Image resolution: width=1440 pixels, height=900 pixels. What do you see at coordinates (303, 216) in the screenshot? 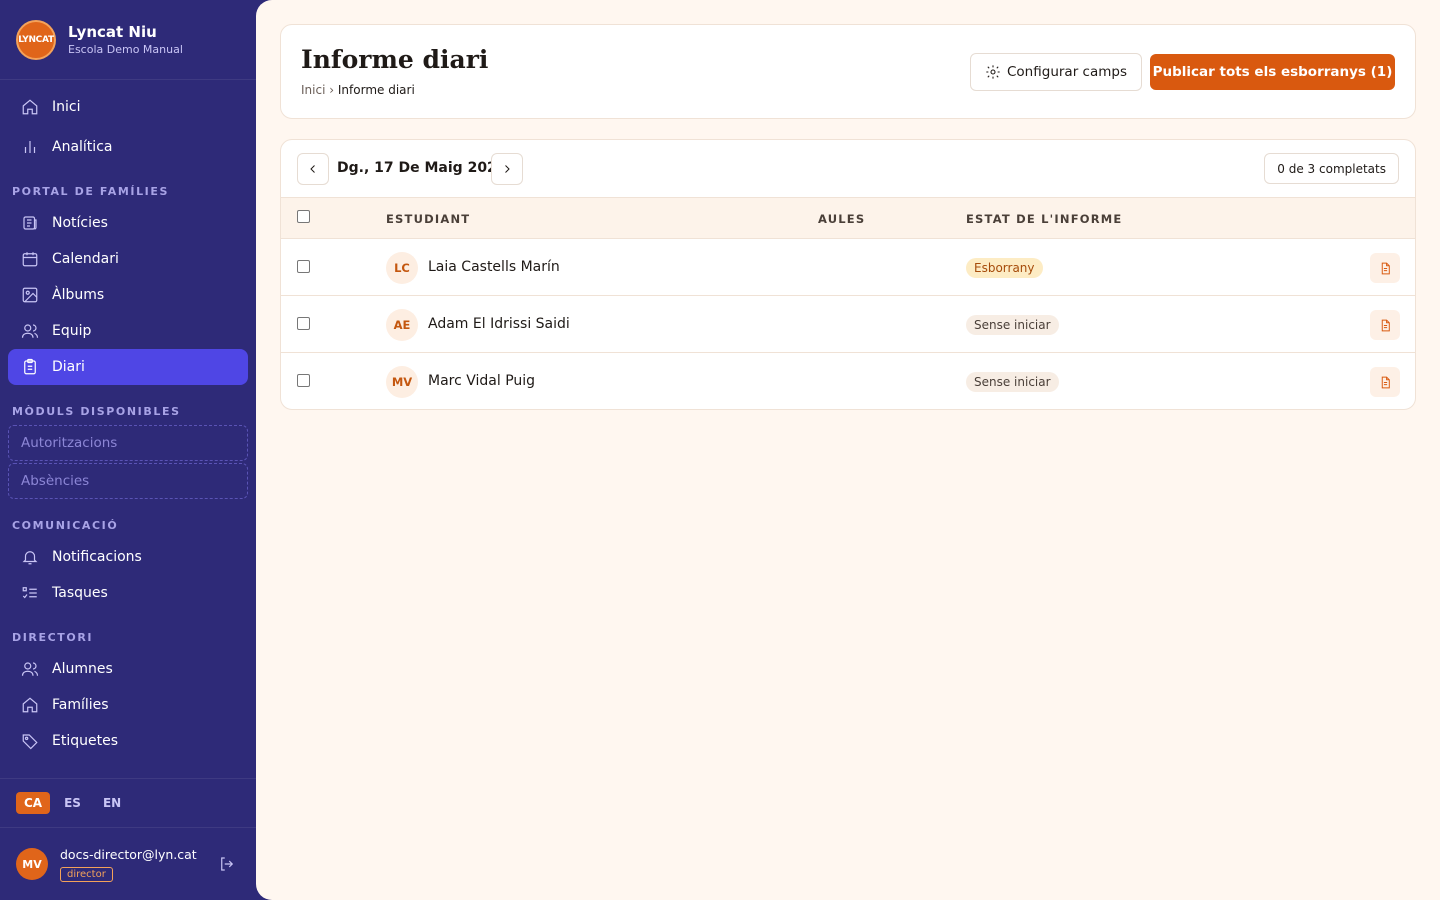
I see `select-all-checkbox` at bounding box center [303, 216].